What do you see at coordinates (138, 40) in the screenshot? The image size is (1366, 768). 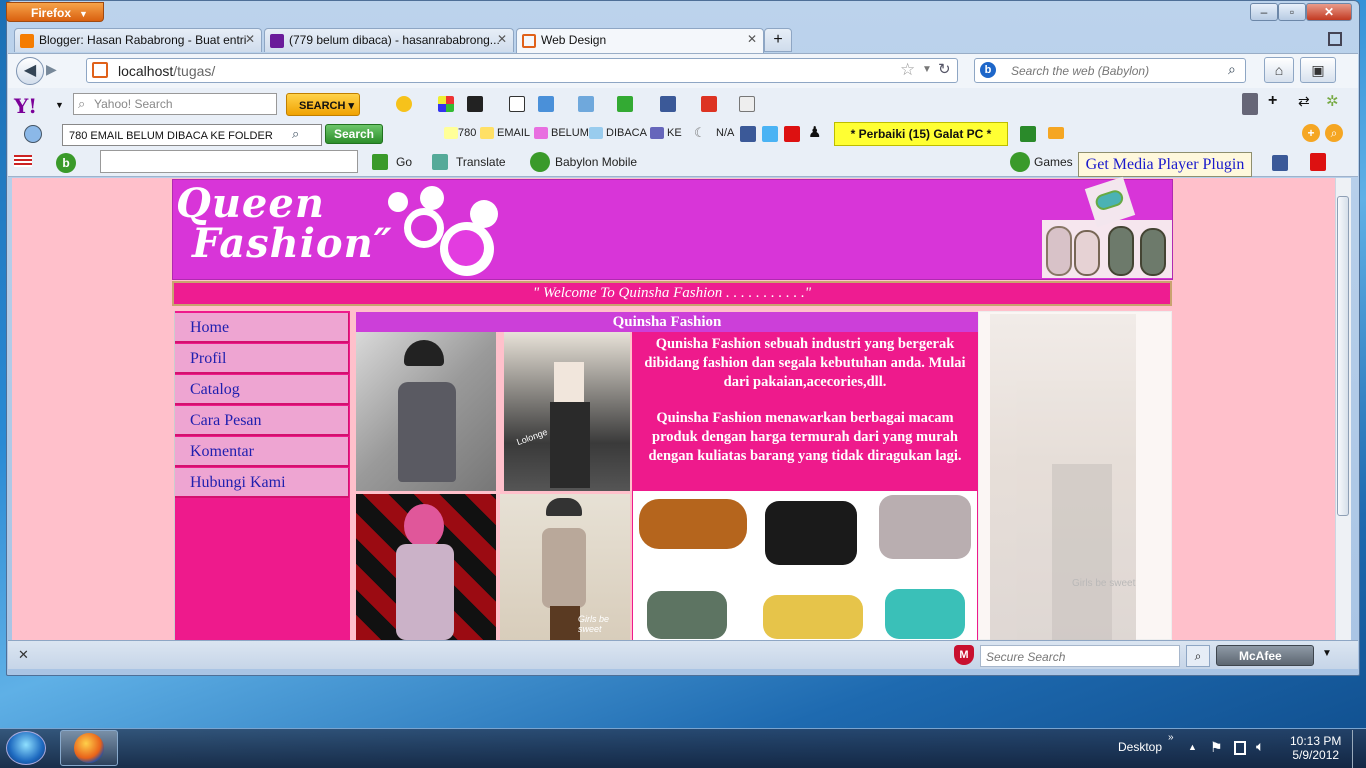 I see `tab-blogger: Blogger: Hasan Rababrong - Buat entri ✕` at bounding box center [138, 40].